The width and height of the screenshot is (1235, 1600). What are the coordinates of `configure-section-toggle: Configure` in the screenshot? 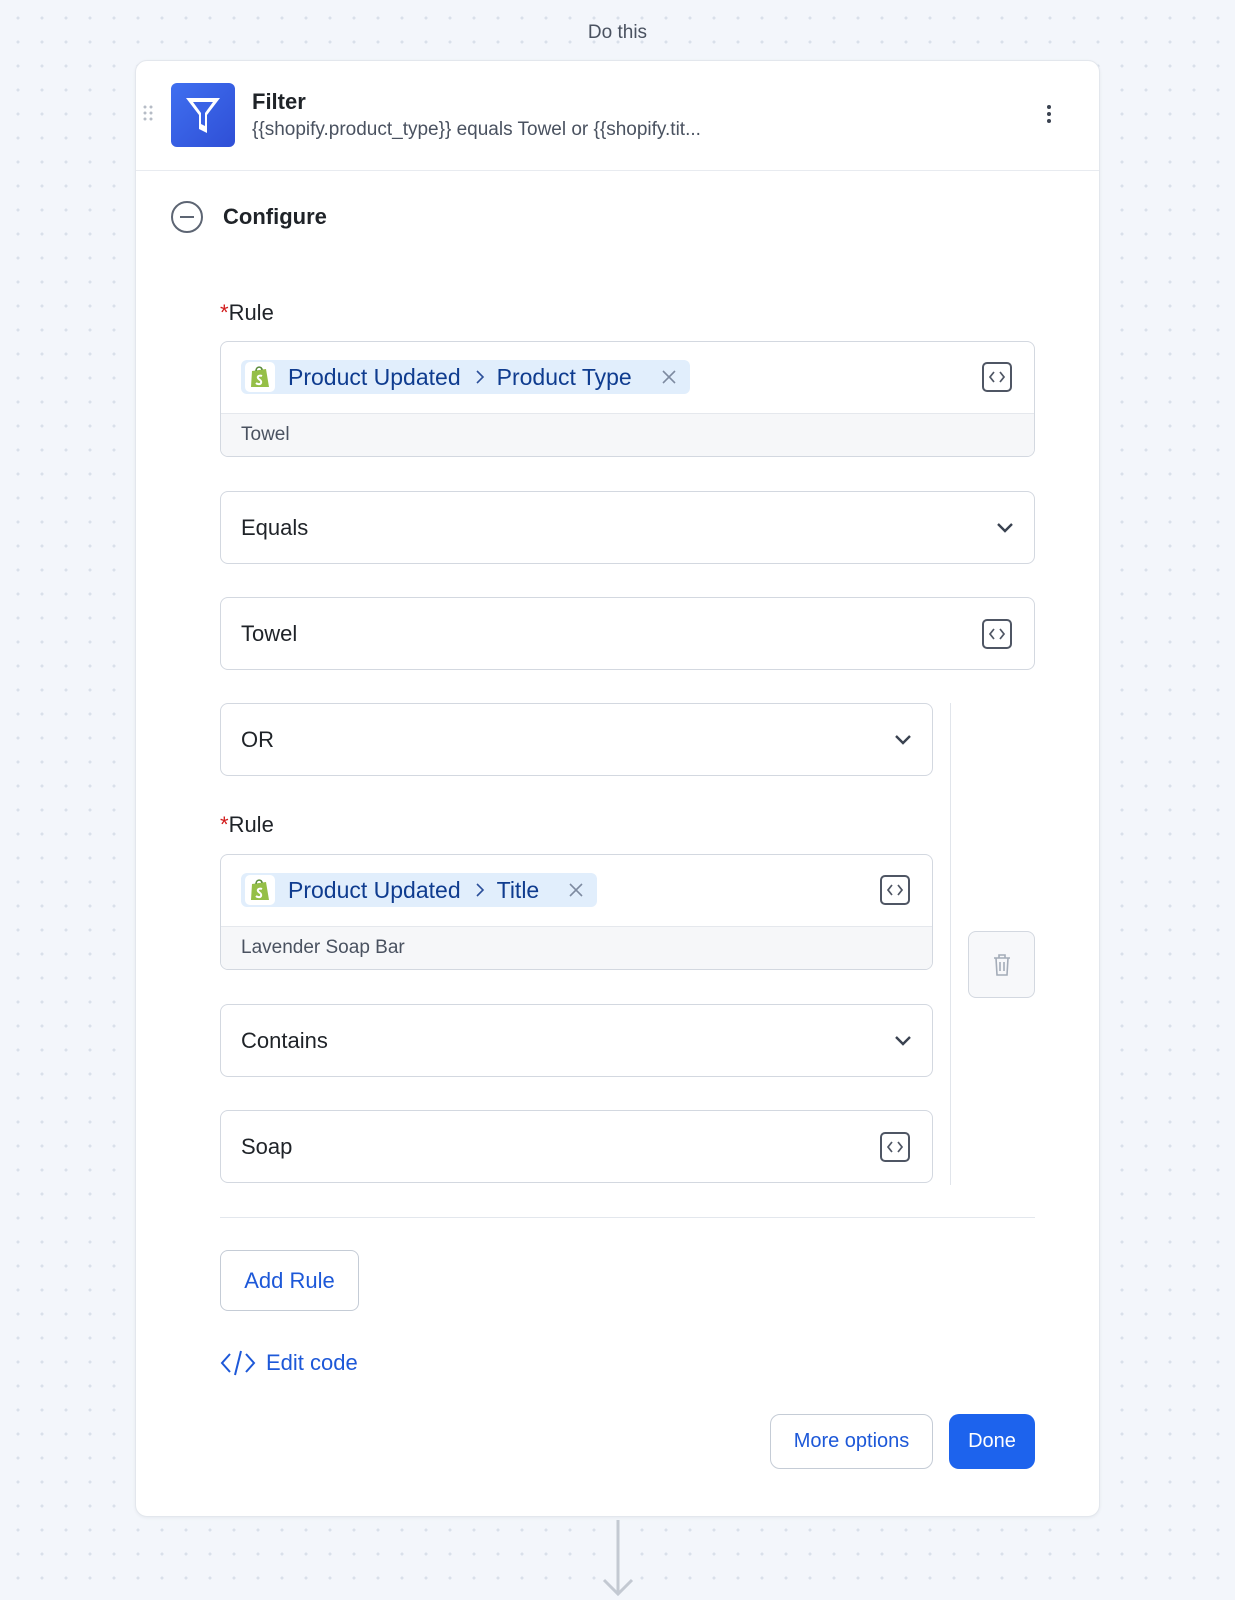 It's located at (249, 217).